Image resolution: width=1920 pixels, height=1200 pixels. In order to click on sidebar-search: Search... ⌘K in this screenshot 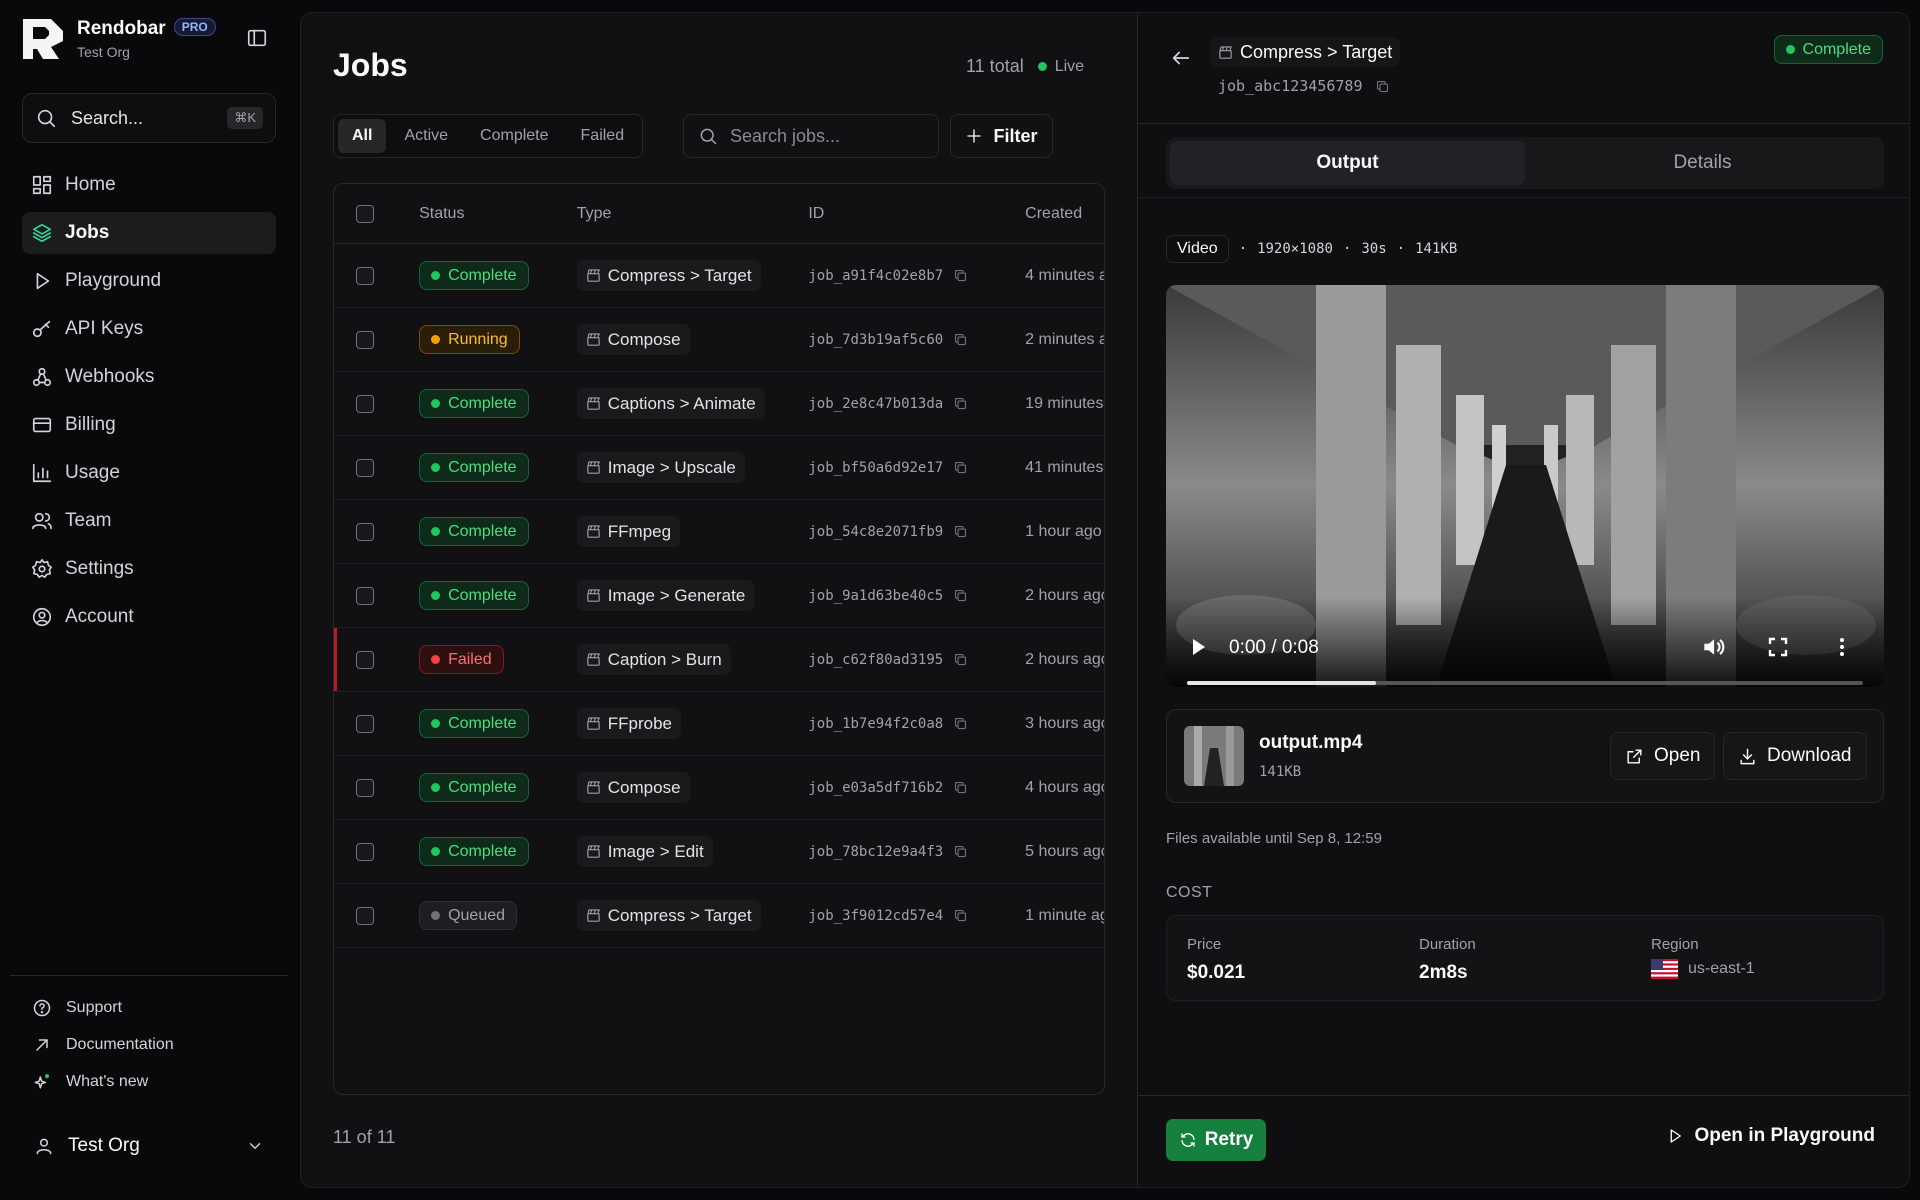, I will do `click(149, 118)`.